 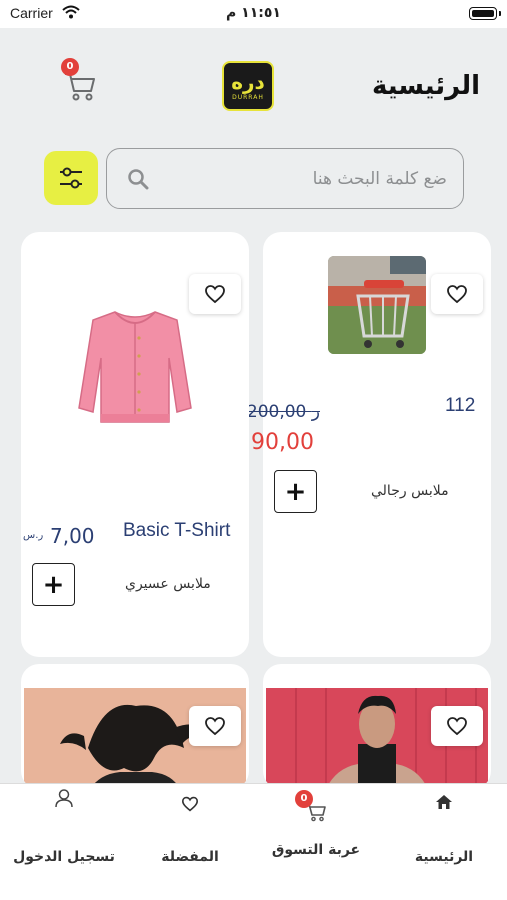 I want to click on home-icon, so click(x=444, y=802).